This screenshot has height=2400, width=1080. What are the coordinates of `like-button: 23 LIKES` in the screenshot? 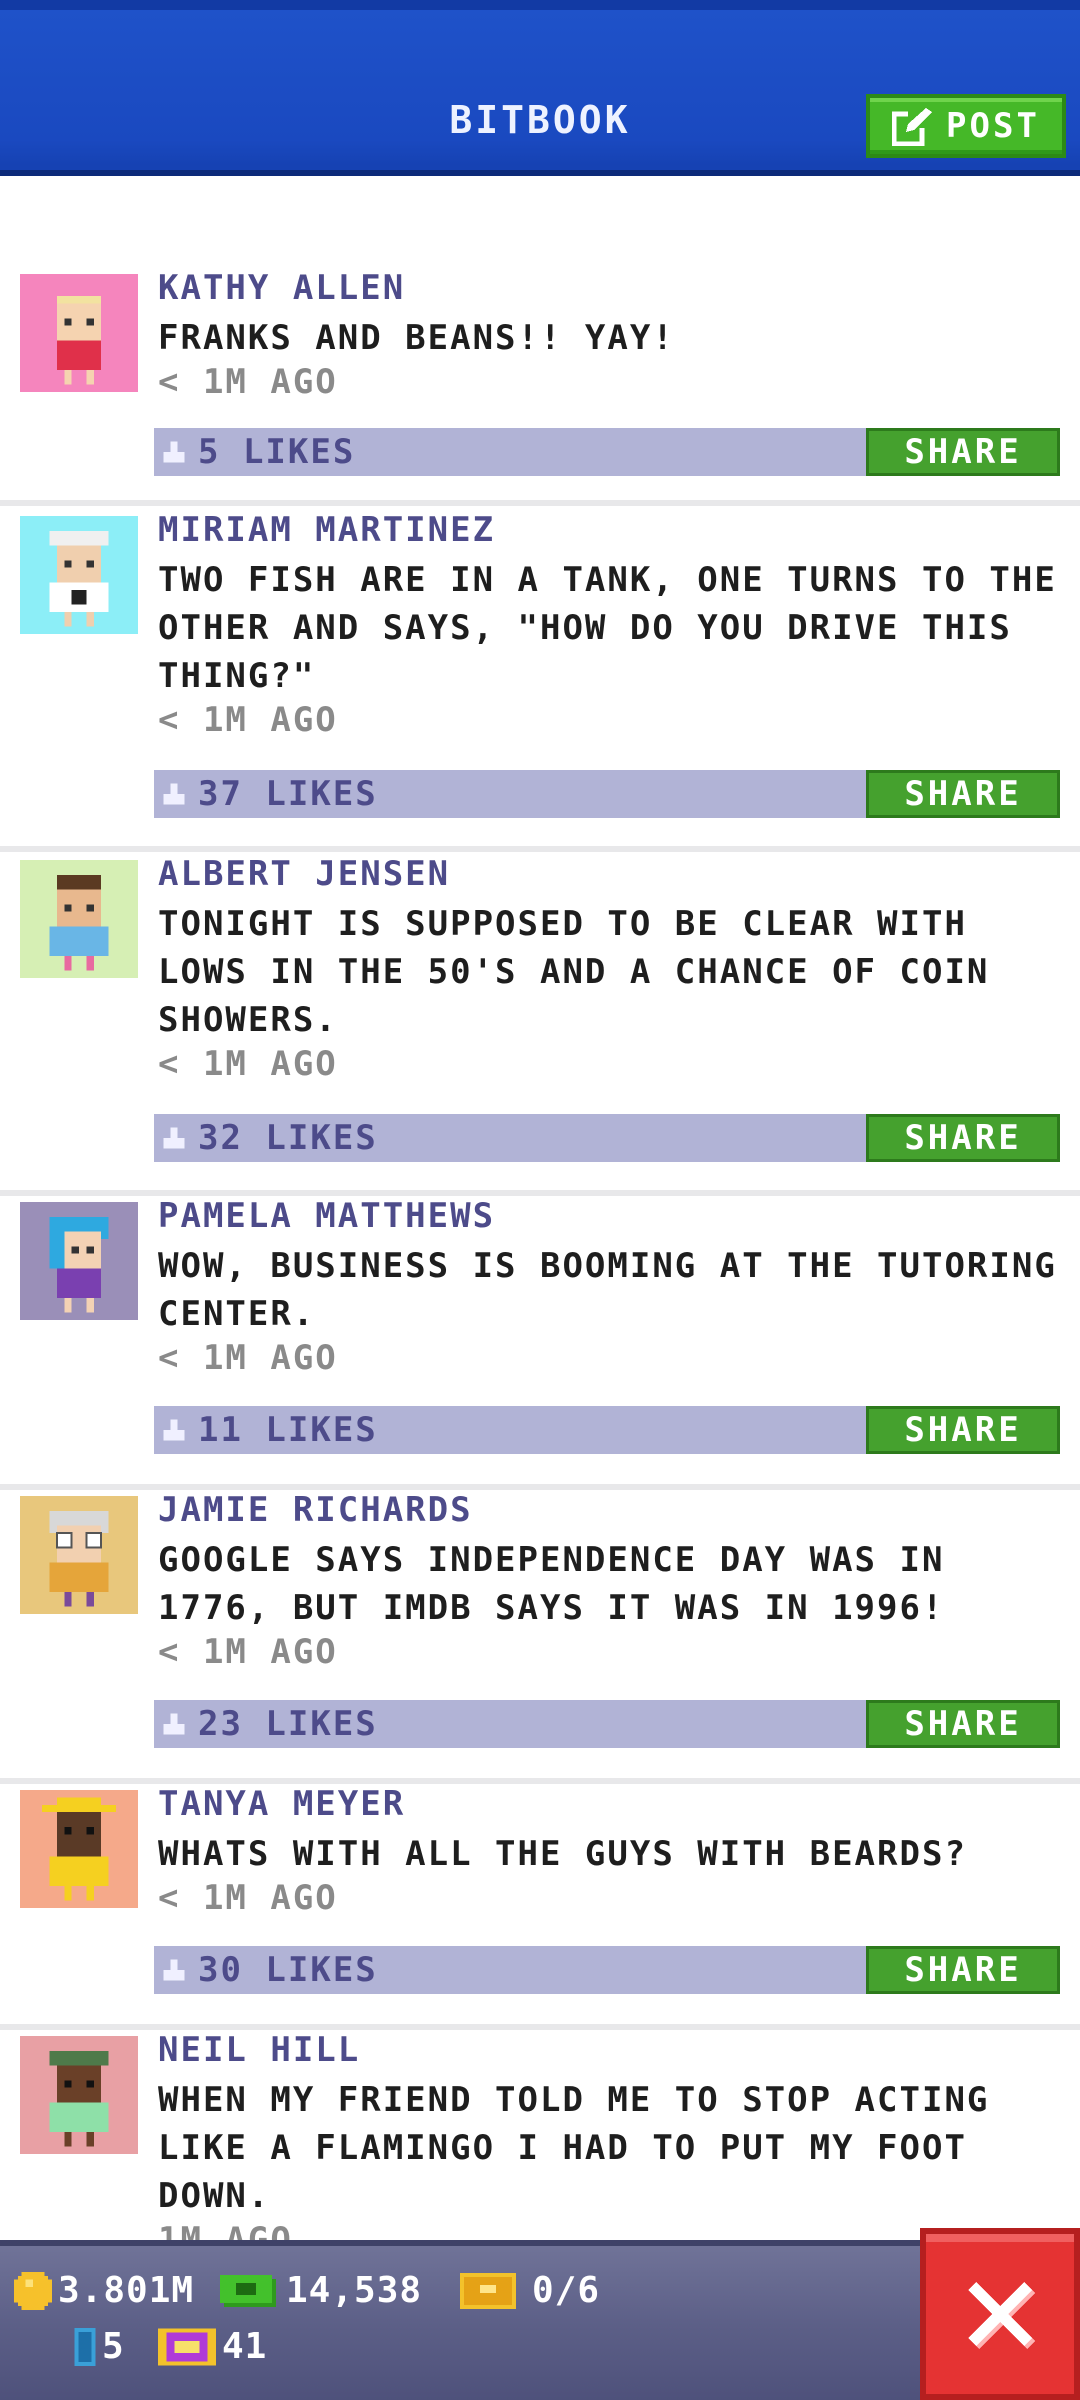 It's located at (269, 1724).